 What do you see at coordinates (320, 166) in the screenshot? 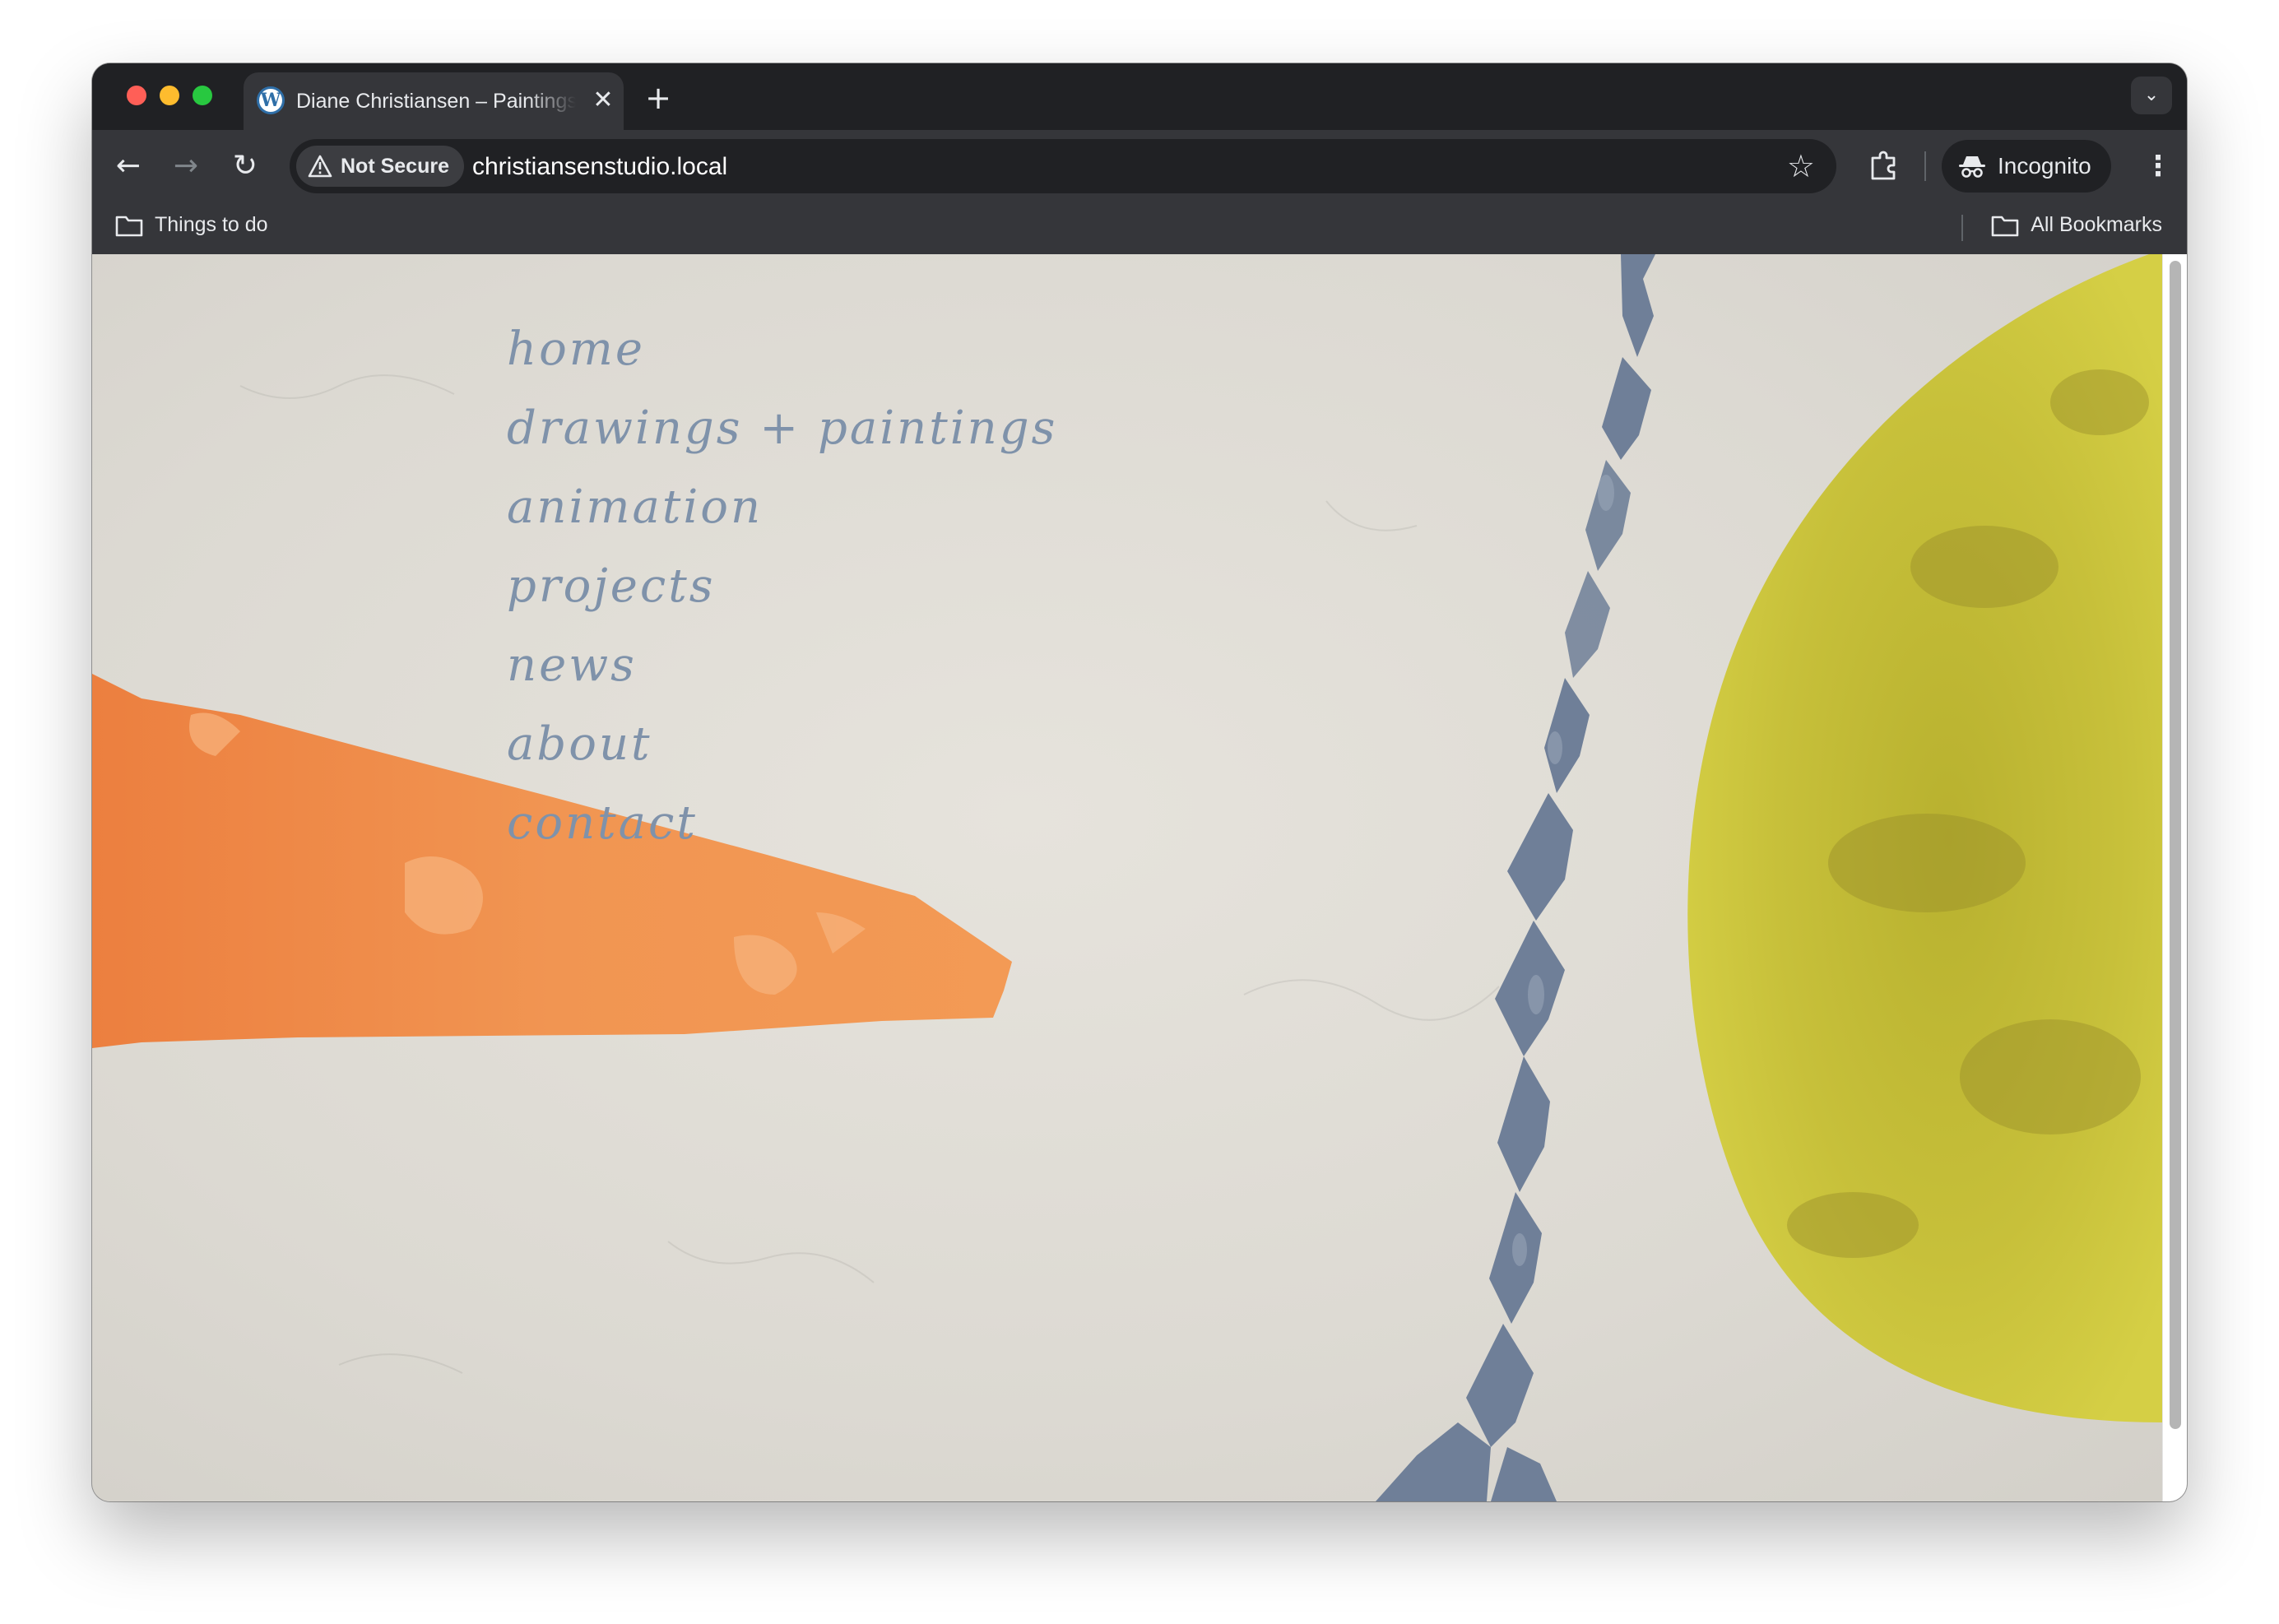
I see `warning-icon` at bounding box center [320, 166].